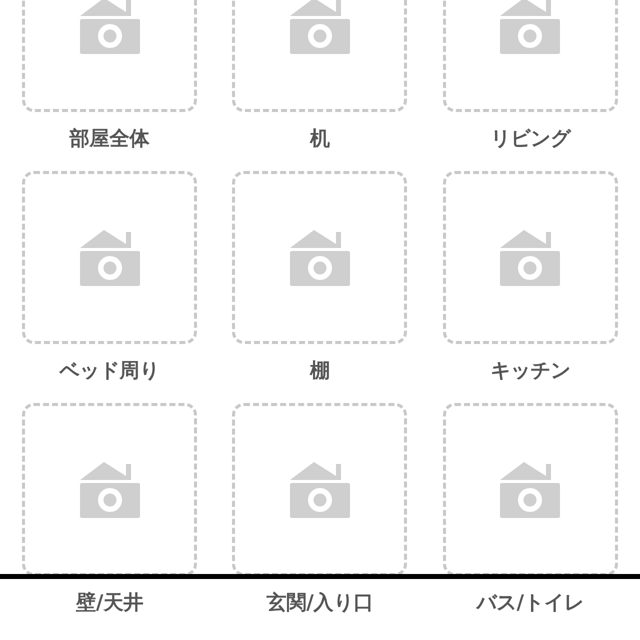  Describe the element at coordinates (530, 138) in the screenshot. I see `slot-label: リビング` at that location.